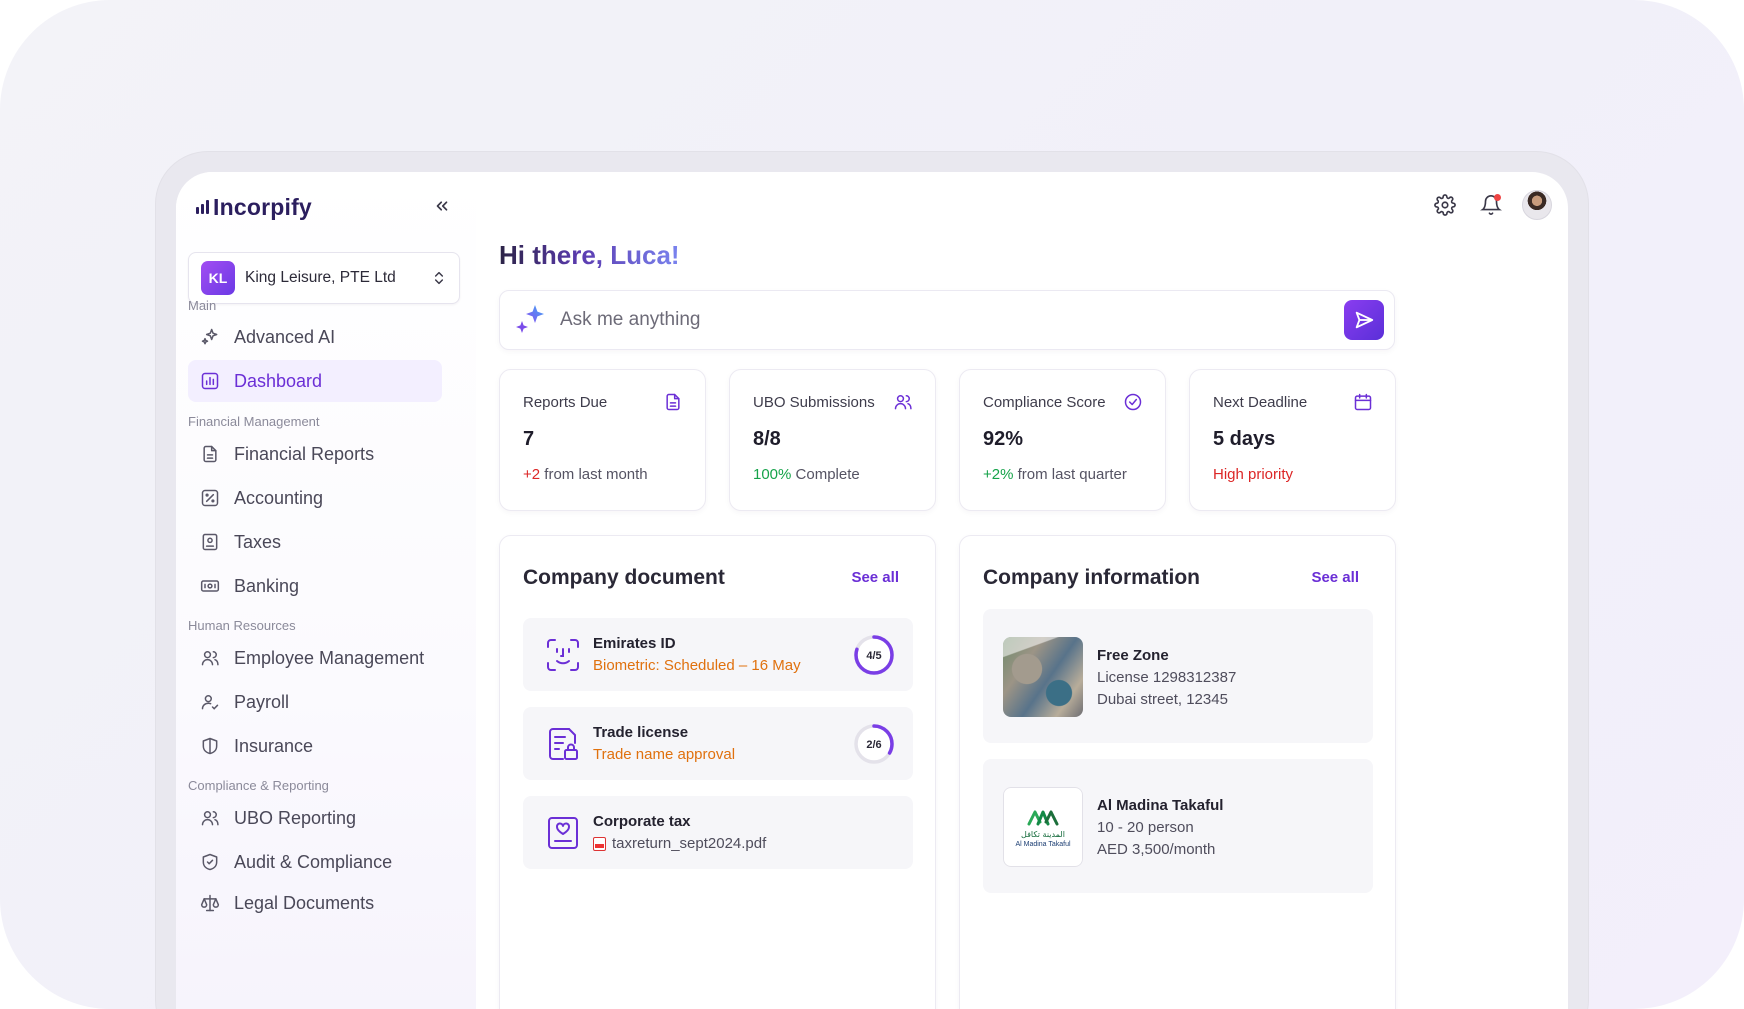 The width and height of the screenshot is (1744, 1009). Describe the element at coordinates (532, 474) in the screenshot. I see `stat-delta-value: +2` at that location.